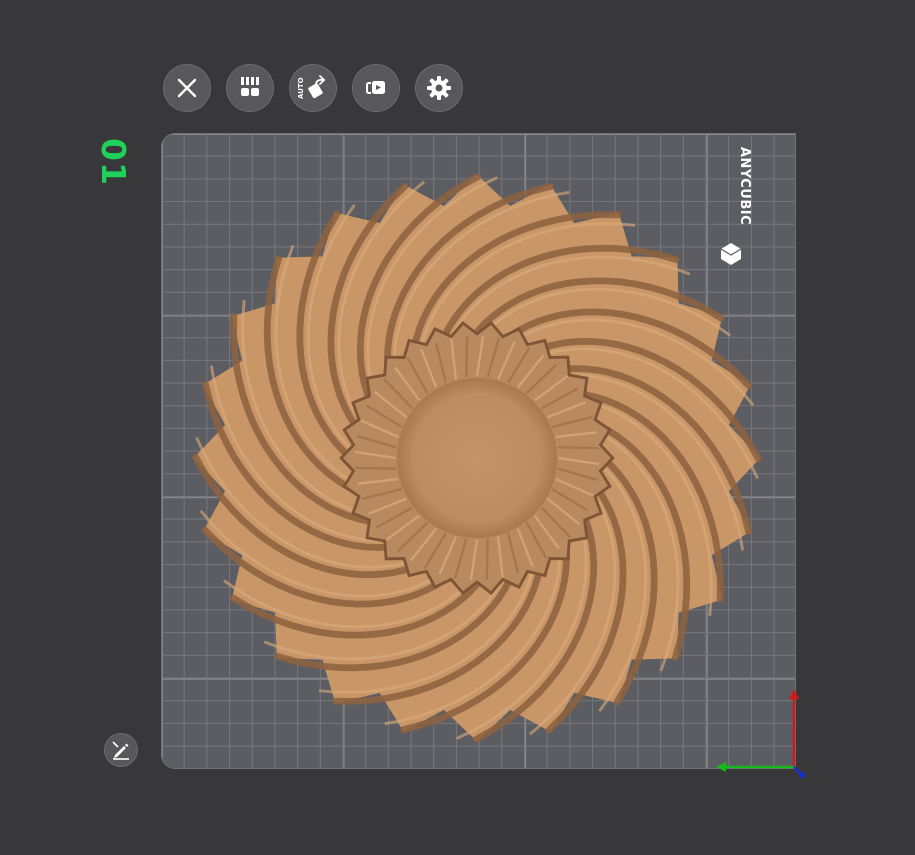  What do you see at coordinates (114, 162) in the screenshot?
I see `plate-number: 01` at bounding box center [114, 162].